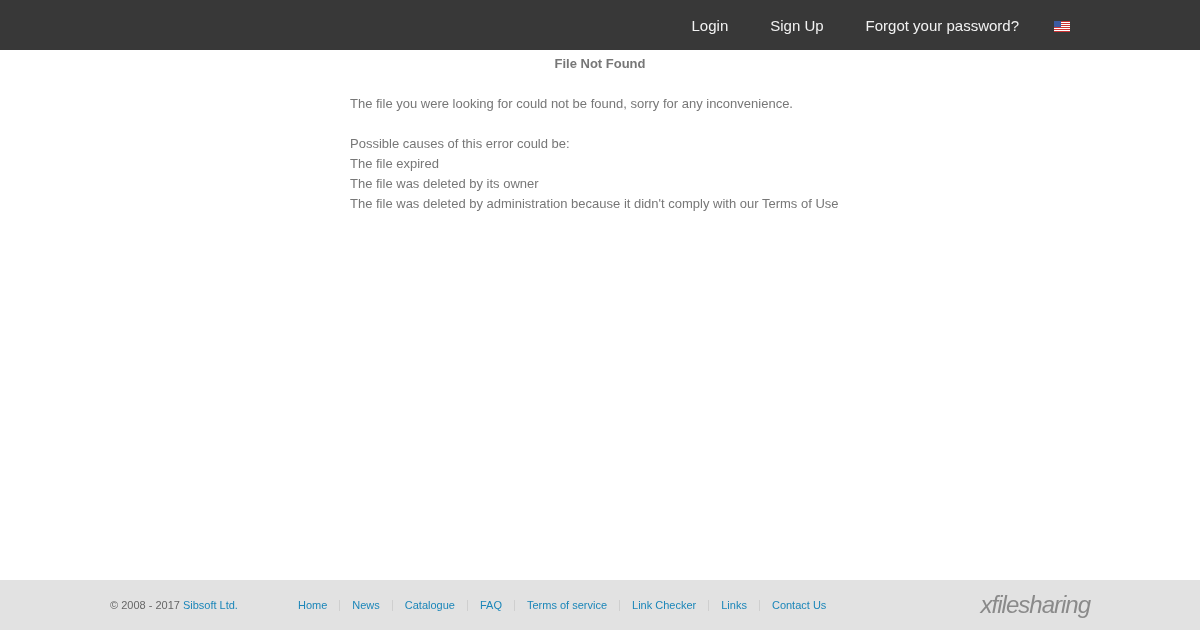  I want to click on cause-item: The file expired, so click(395, 164).